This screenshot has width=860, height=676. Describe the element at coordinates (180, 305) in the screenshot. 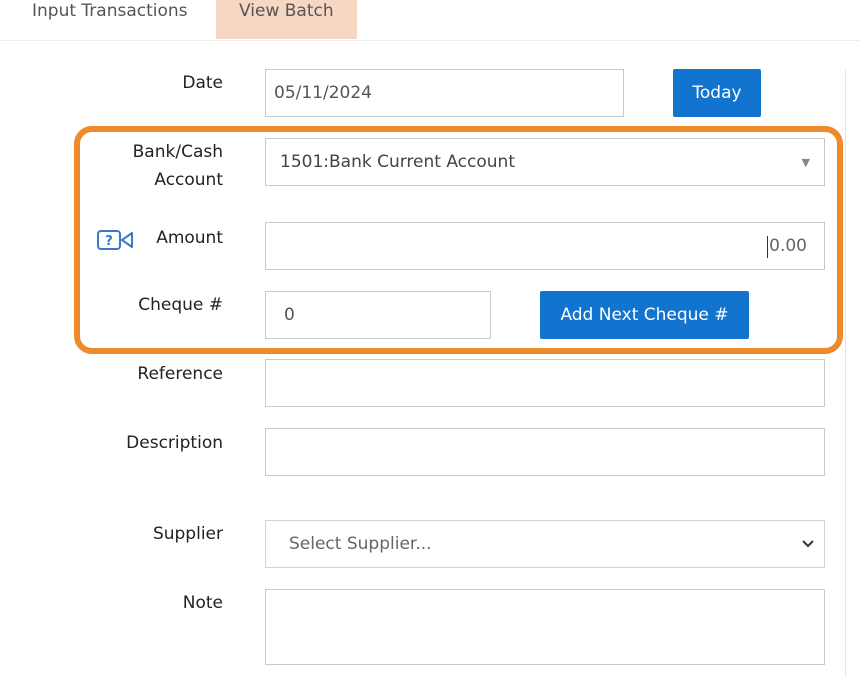

I see `cheque-label: Cheque #` at that location.